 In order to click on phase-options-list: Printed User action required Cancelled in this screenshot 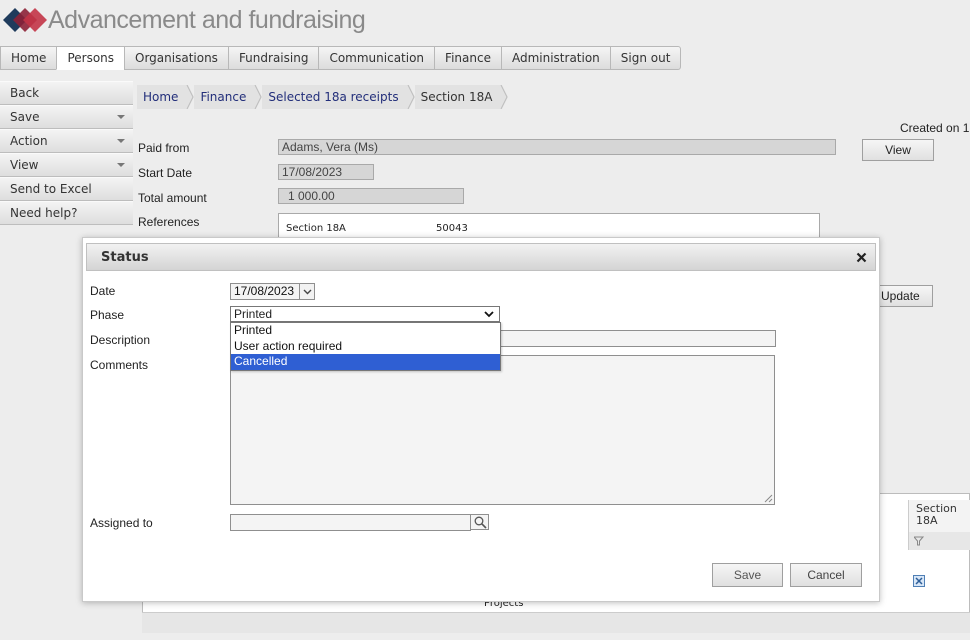, I will do `click(365, 346)`.